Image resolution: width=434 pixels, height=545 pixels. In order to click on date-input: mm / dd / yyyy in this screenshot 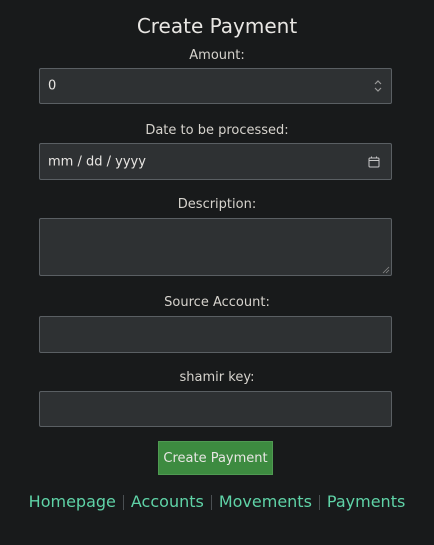, I will do `click(215, 161)`.